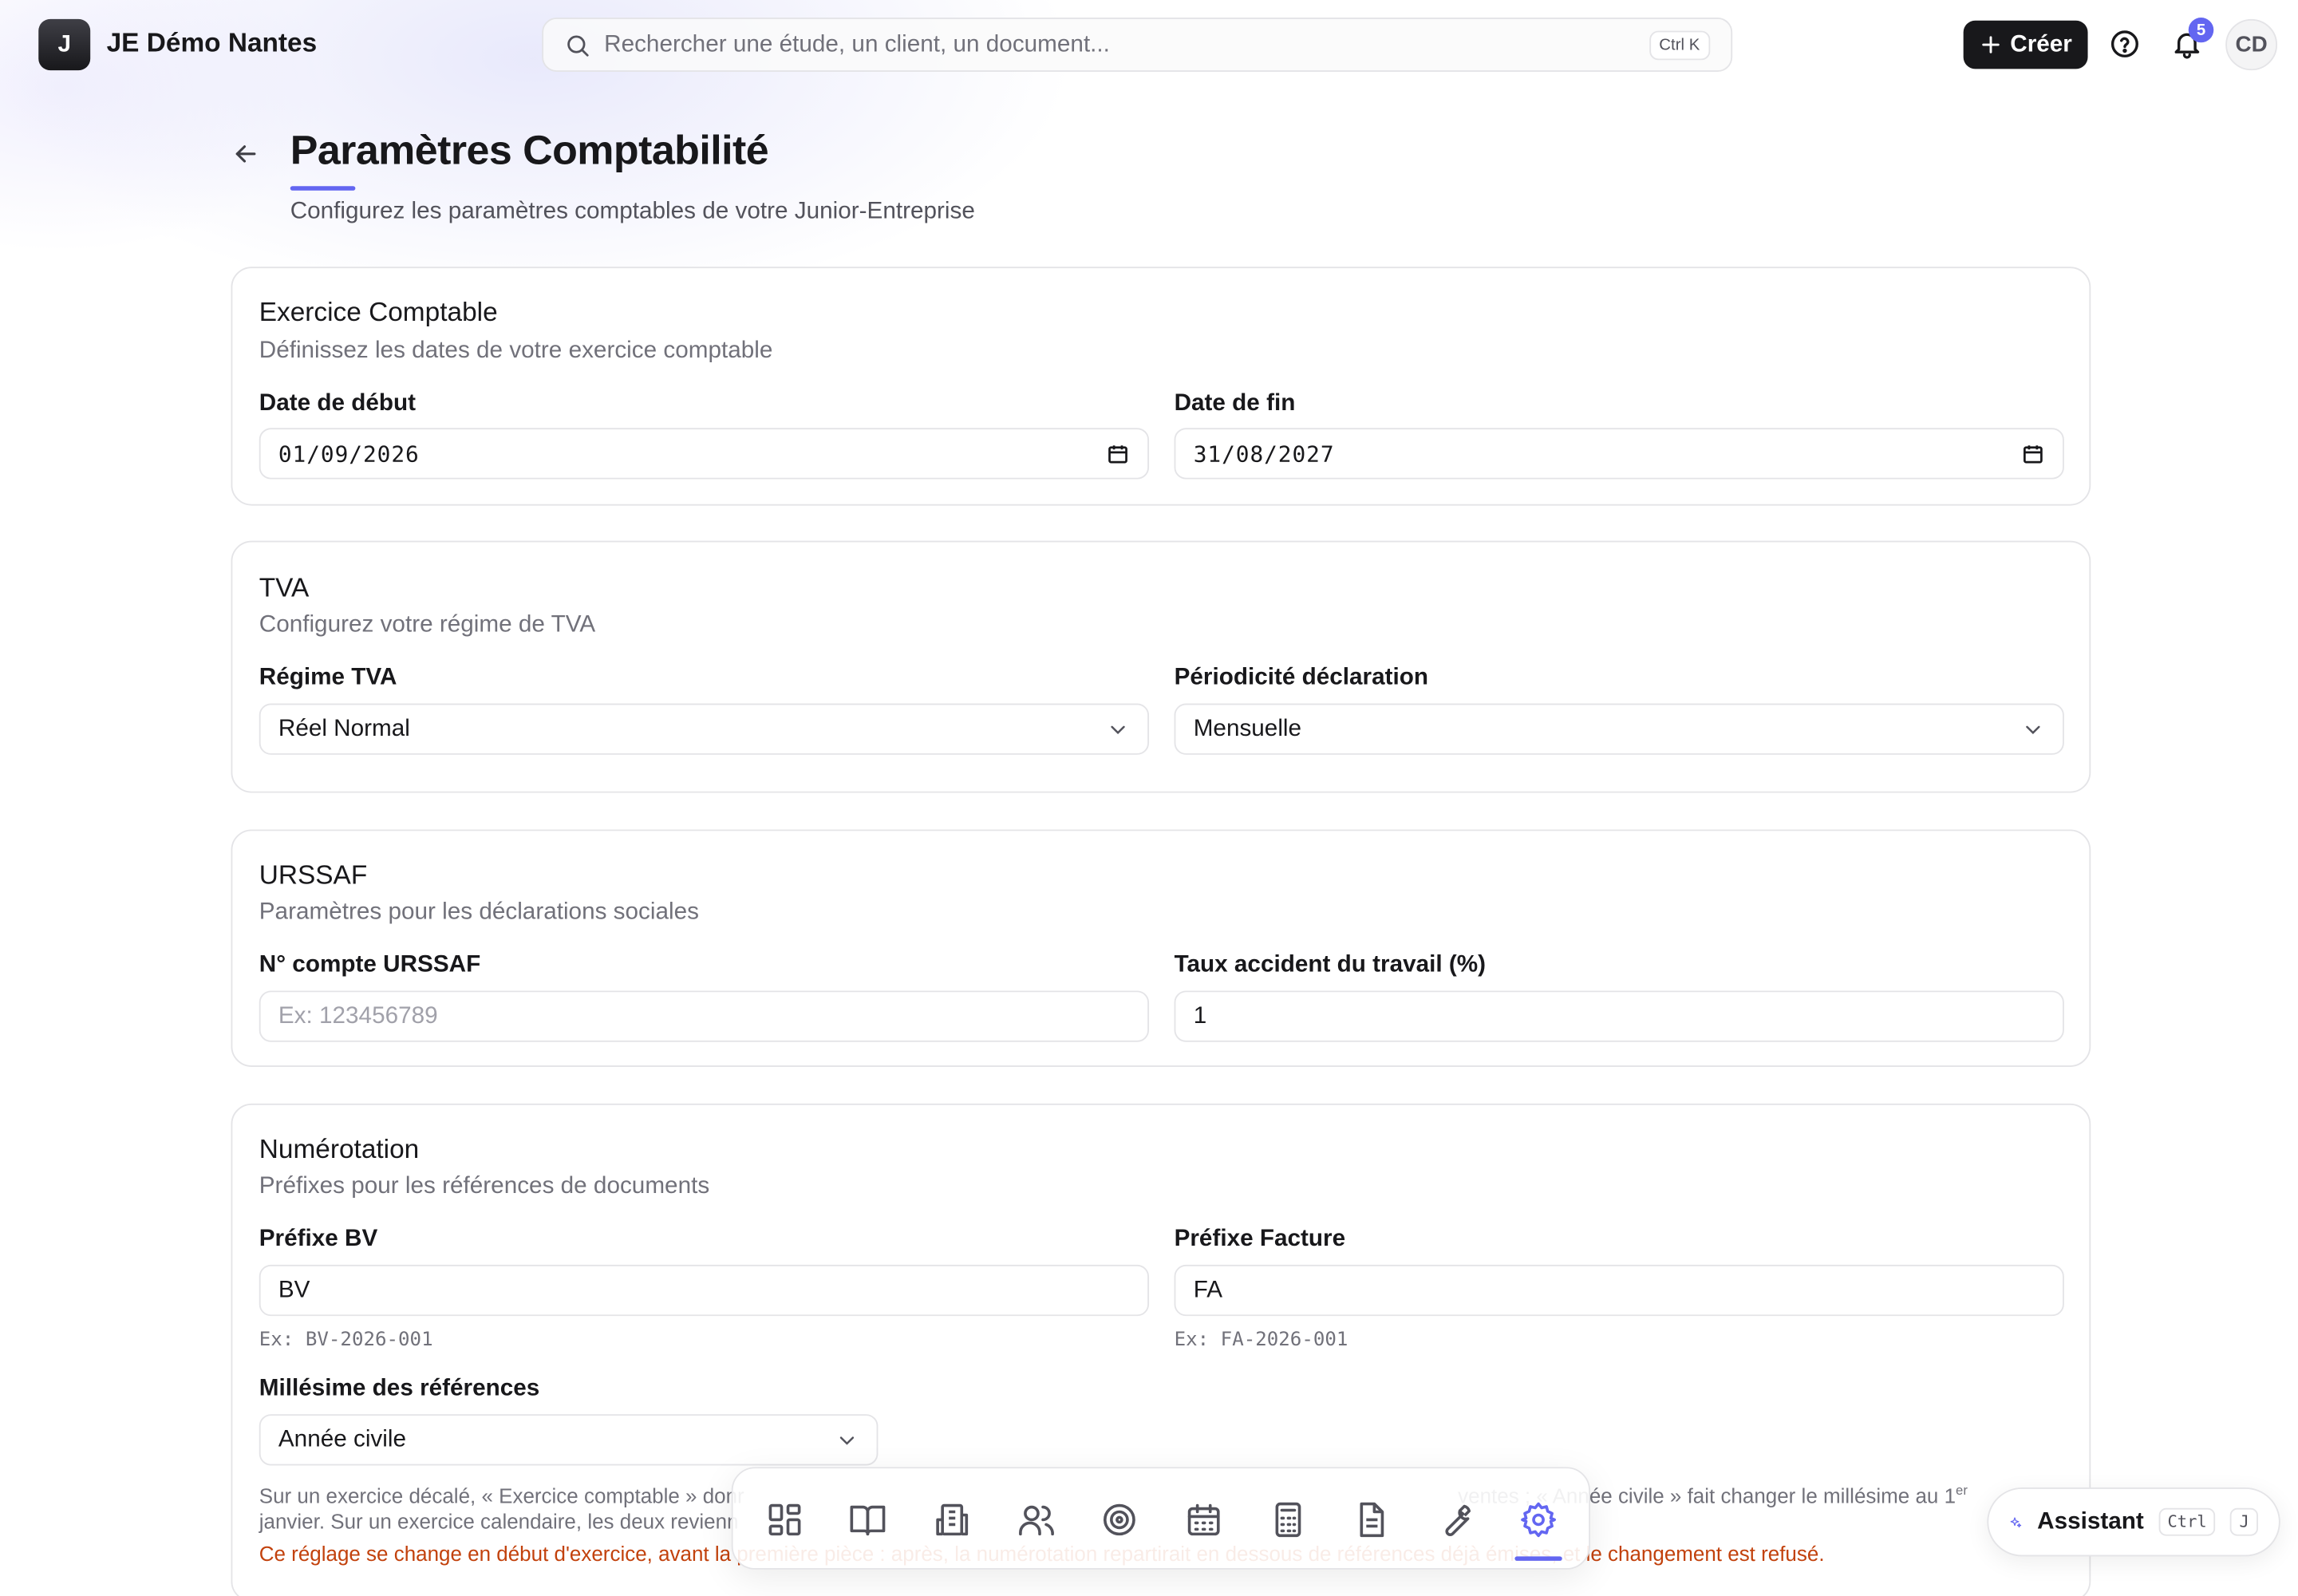  What do you see at coordinates (1619, 1290) in the screenshot?
I see `invoice-prefix-input: FA` at bounding box center [1619, 1290].